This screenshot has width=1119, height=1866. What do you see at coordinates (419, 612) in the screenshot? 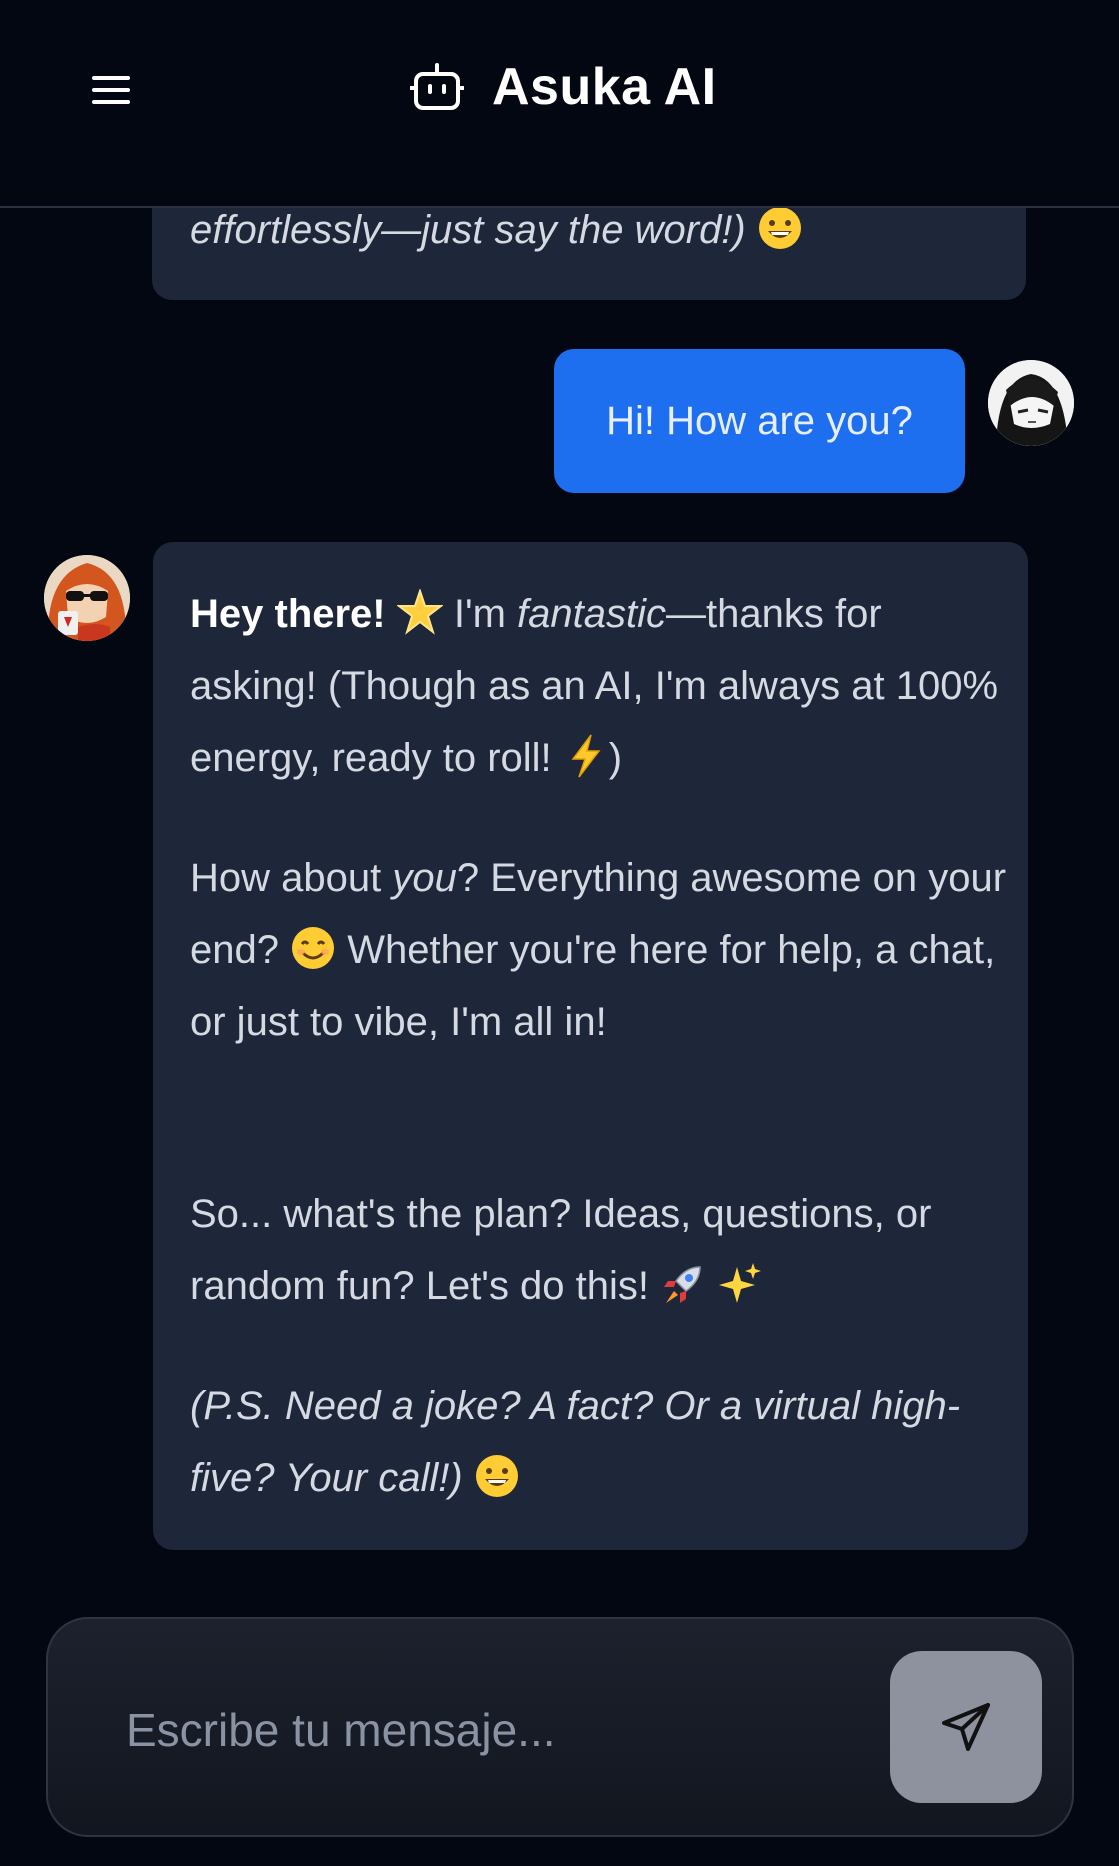
I see `glowing-star-emoji-icon` at bounding box center [419, 612].